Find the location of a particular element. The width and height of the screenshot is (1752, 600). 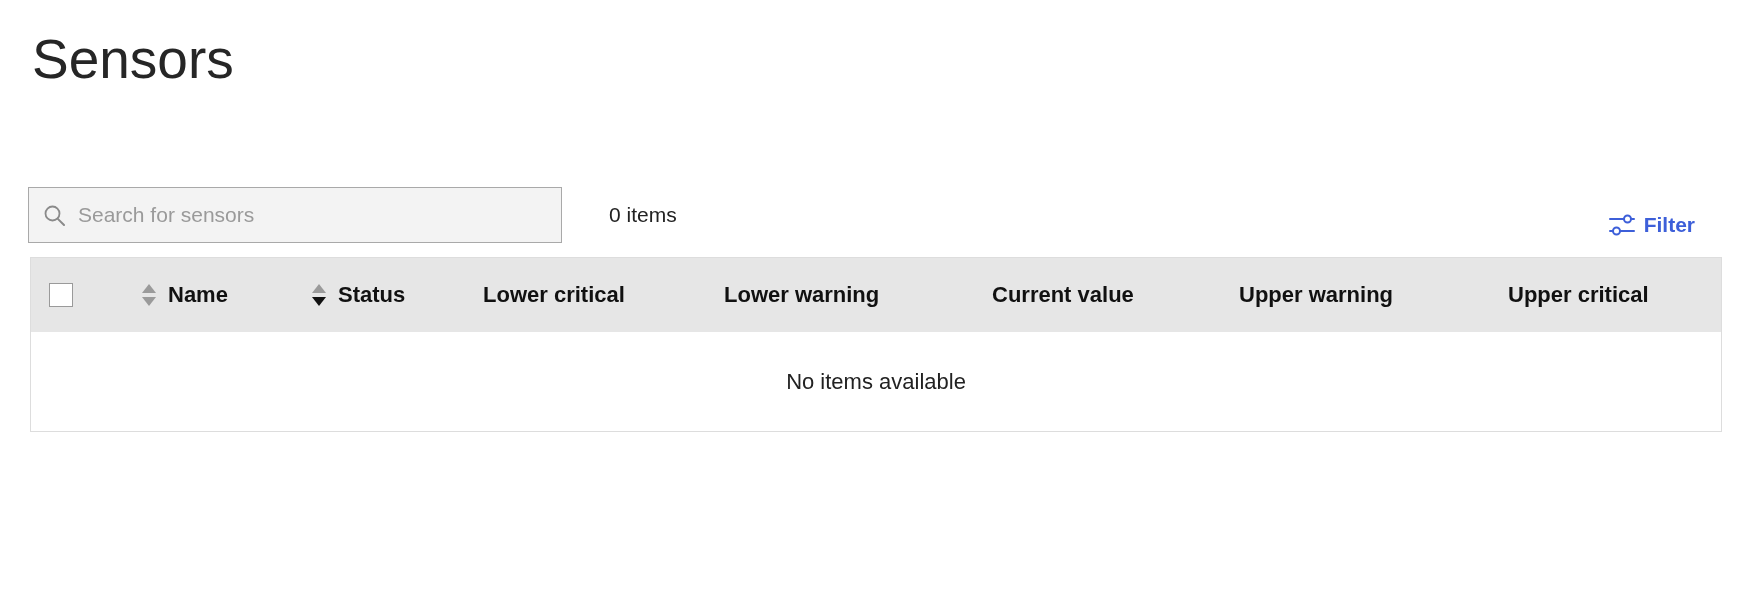

column-header: Status is located at coordinates (359, 295).